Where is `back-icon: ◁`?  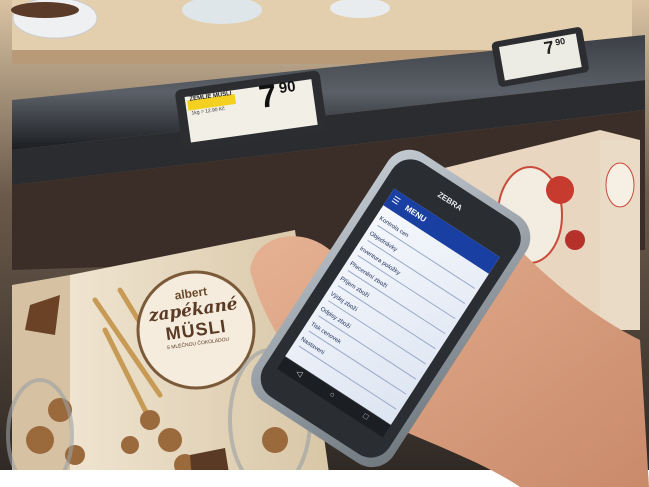 back-icon: ◁ is located at coordinates (299, 373).